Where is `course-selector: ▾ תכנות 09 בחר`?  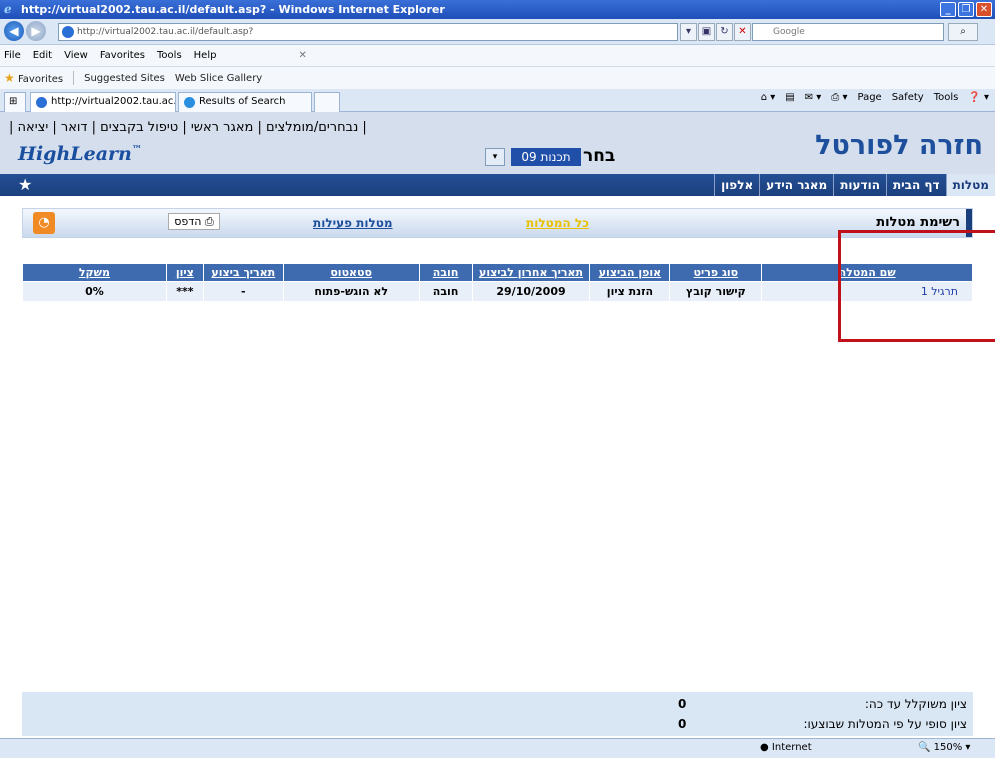 course-selector: ▾ תכנות 09 בחר is located at coordinates (557, 157).